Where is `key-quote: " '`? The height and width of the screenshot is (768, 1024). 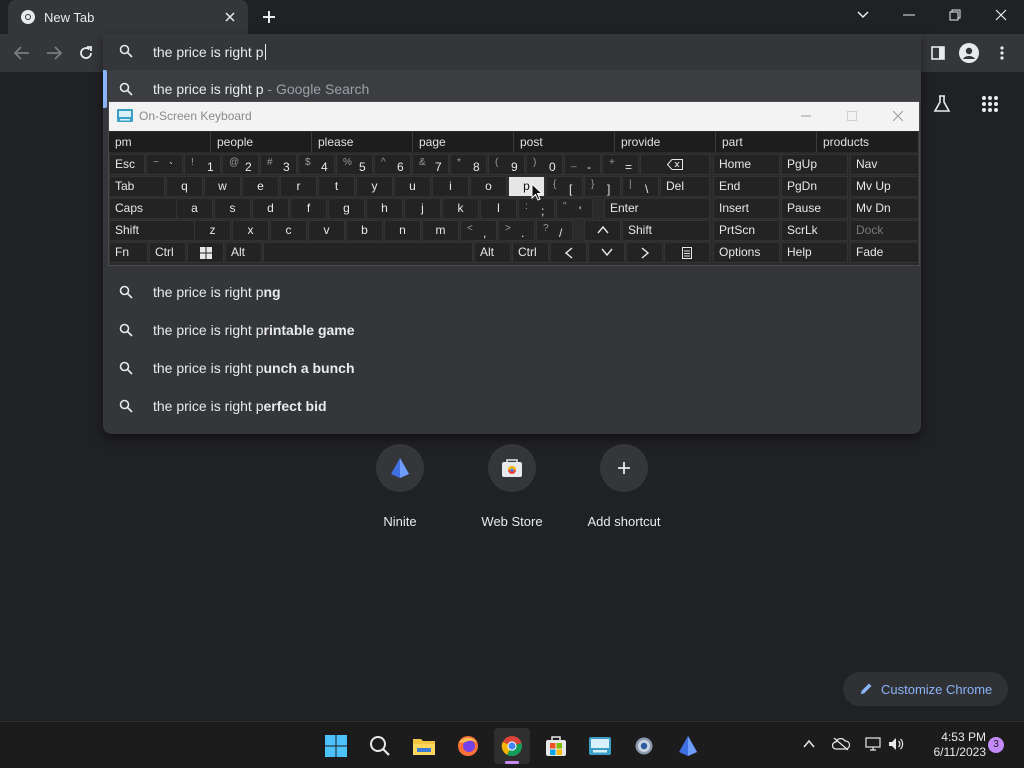
key-quote: " ' is located at coordinates (574, 208).